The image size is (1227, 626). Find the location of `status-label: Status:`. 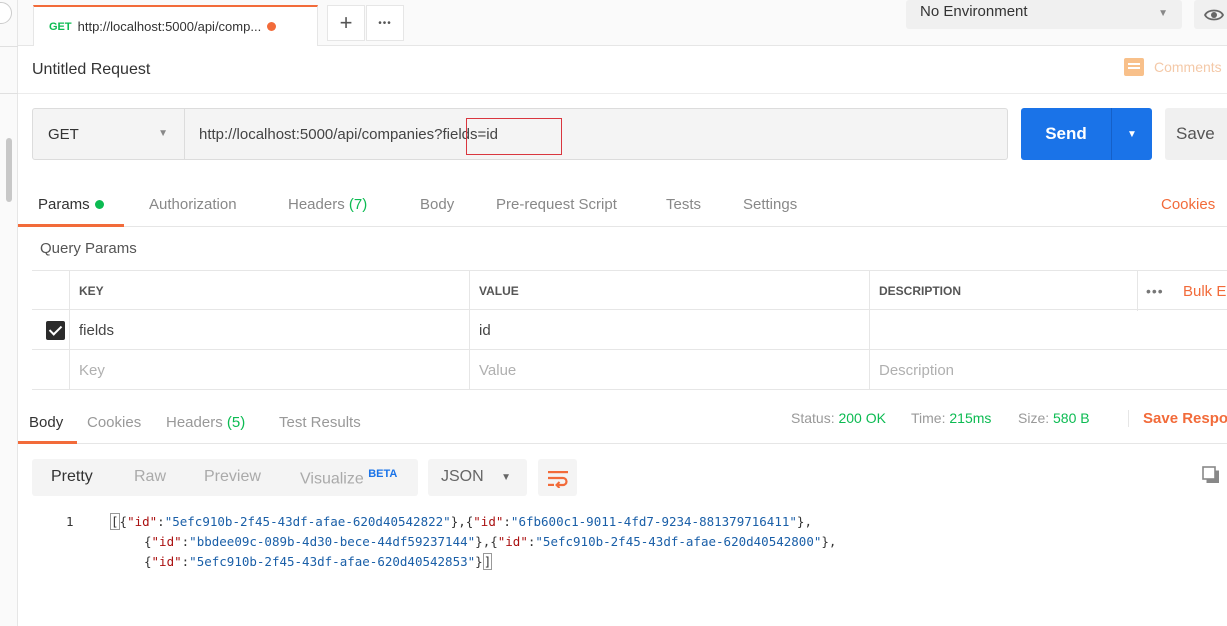

status-label: Status: is located at coordinates (813, 418).